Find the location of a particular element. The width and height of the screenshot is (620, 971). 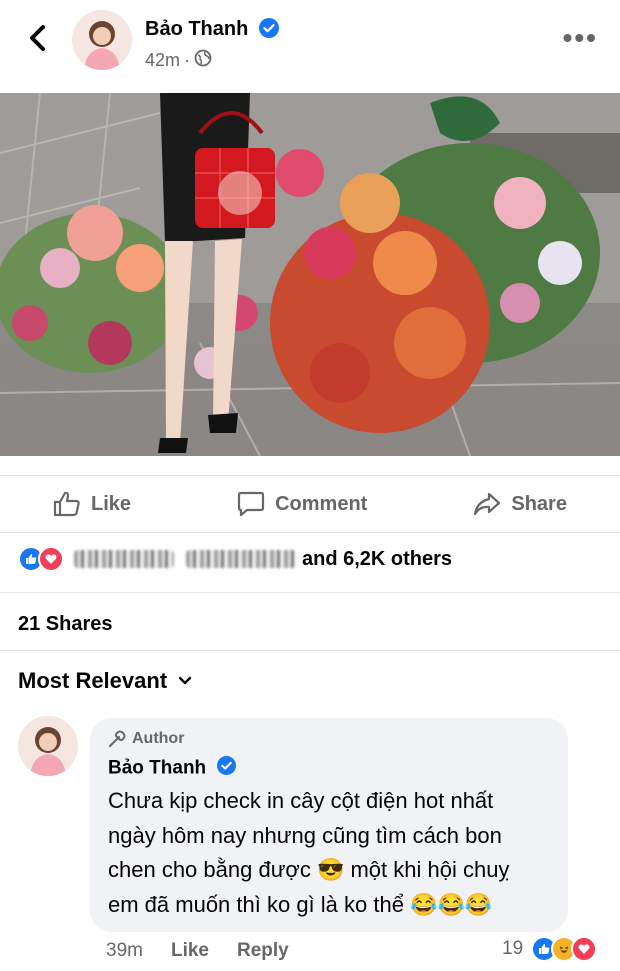

comment-line: em đã muốn thì ko gì là ko thể 😂😂😂 is located at coordinates (300, 904).